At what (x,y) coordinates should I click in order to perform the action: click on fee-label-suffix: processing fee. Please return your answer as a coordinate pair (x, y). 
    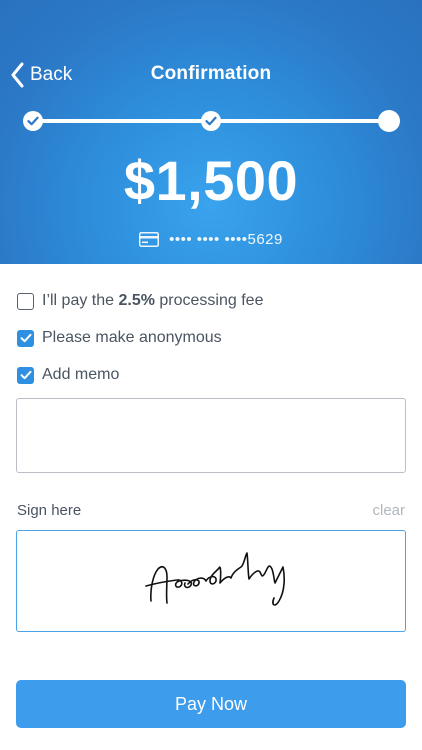
    Looking at the image, I should click on (209, 300).